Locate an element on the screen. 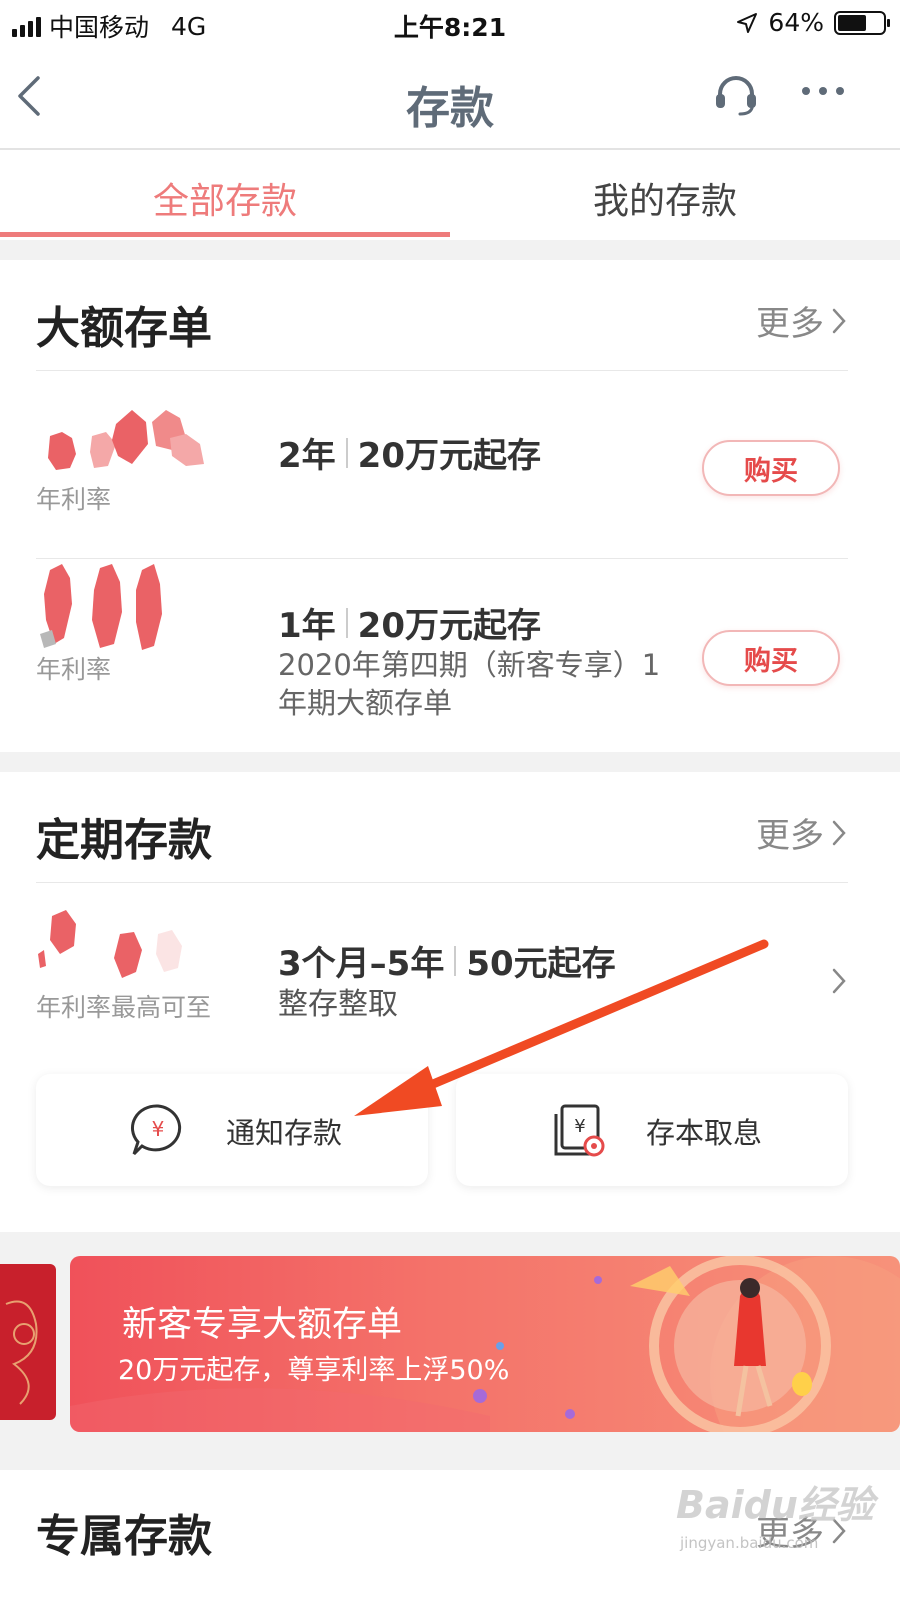 This screenshot has height=1600, width=900. min-amount-text: 50元起存 is located at coordinates (541, 964).